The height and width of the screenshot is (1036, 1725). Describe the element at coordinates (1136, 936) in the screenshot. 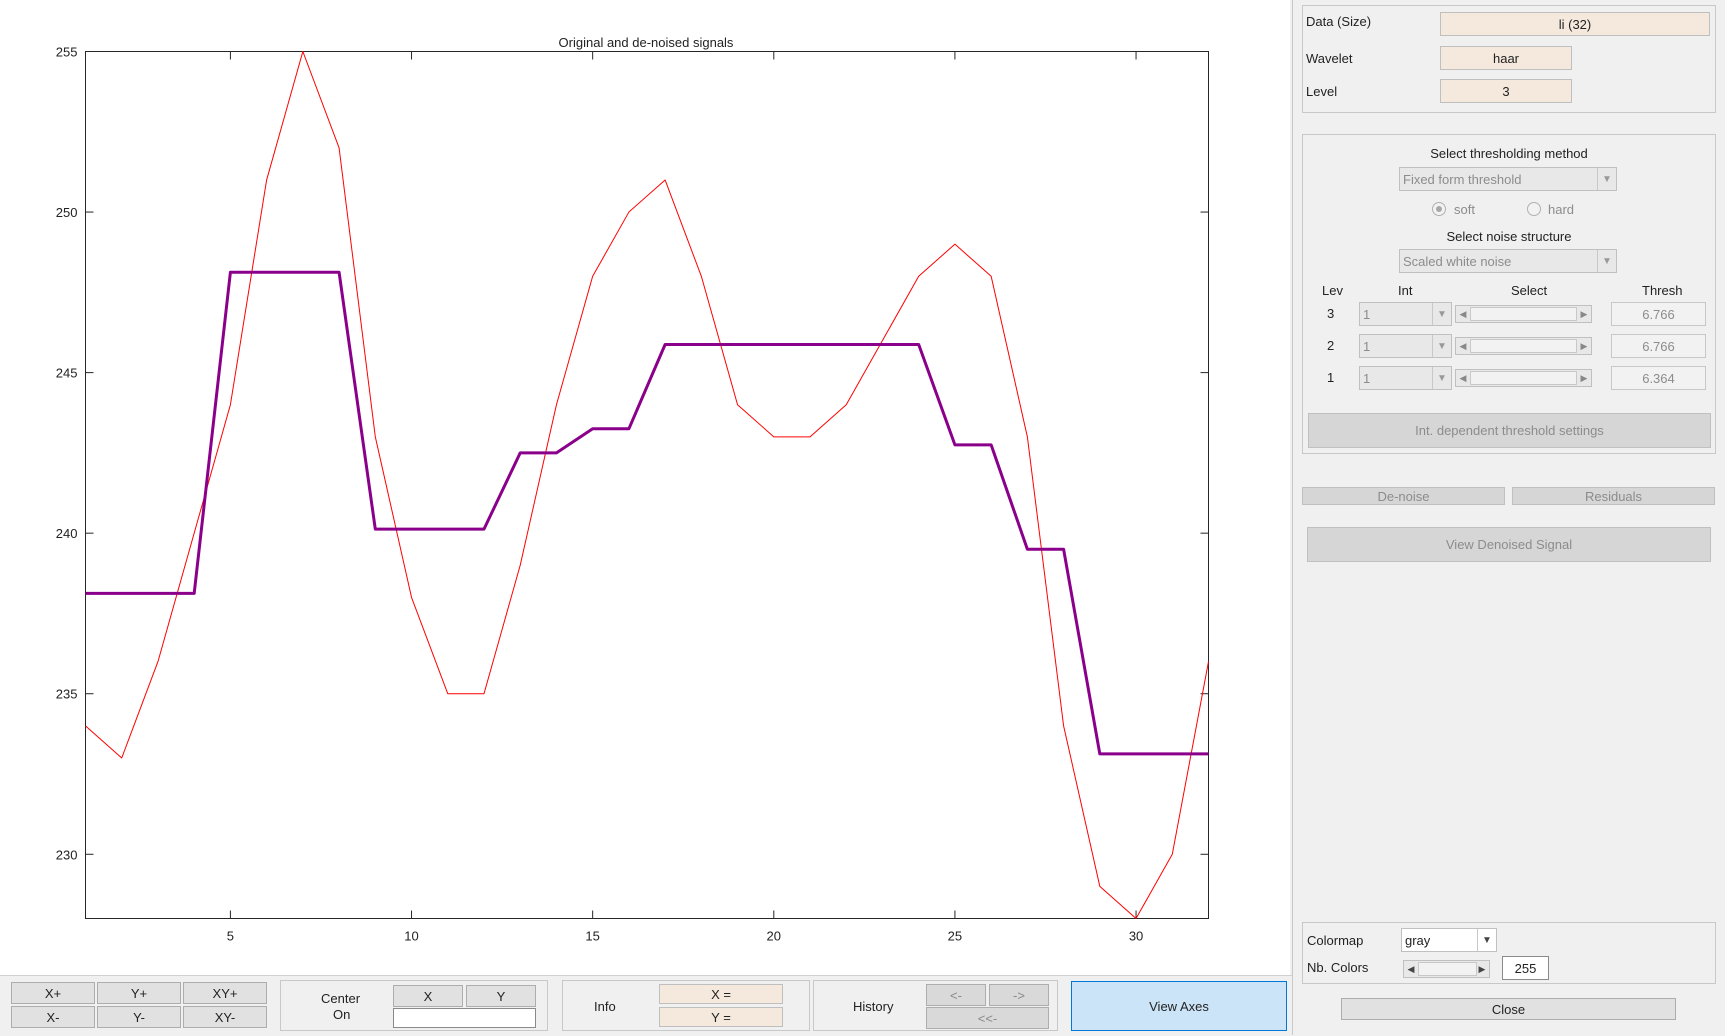

I see `x-tick-label: 30` at that location.